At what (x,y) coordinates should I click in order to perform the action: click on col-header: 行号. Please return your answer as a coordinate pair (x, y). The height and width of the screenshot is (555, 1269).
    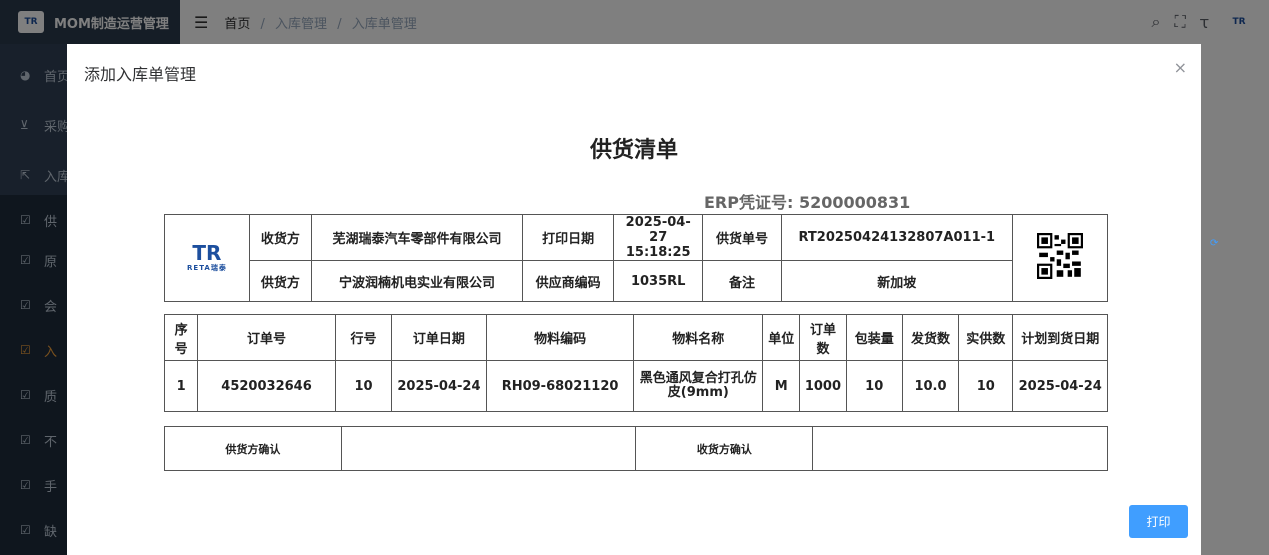
    Looking at the image, I should click on (363, 337).